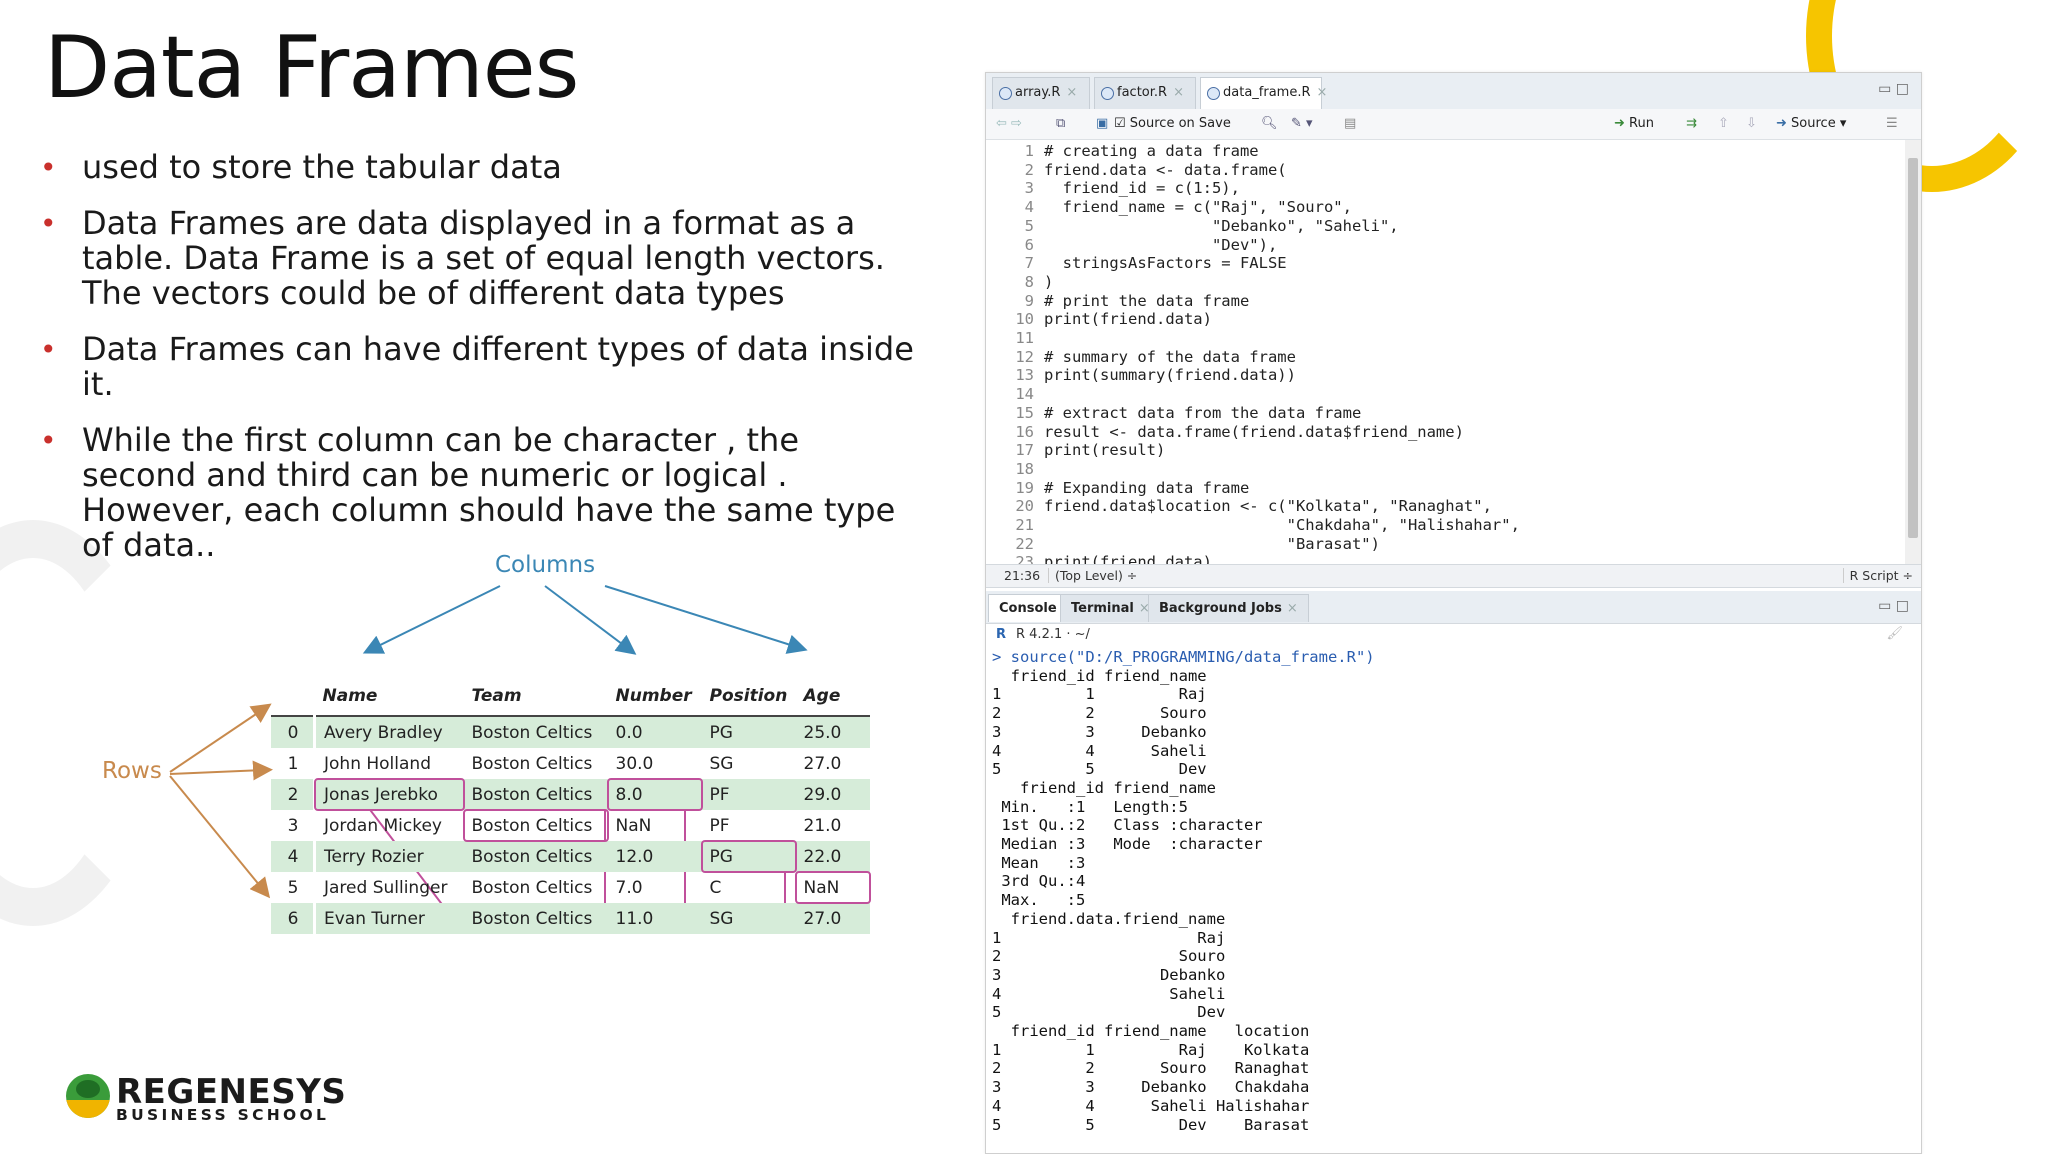  I want to click on scope-selector: (Top Level) ÷, so click(1092, 575).